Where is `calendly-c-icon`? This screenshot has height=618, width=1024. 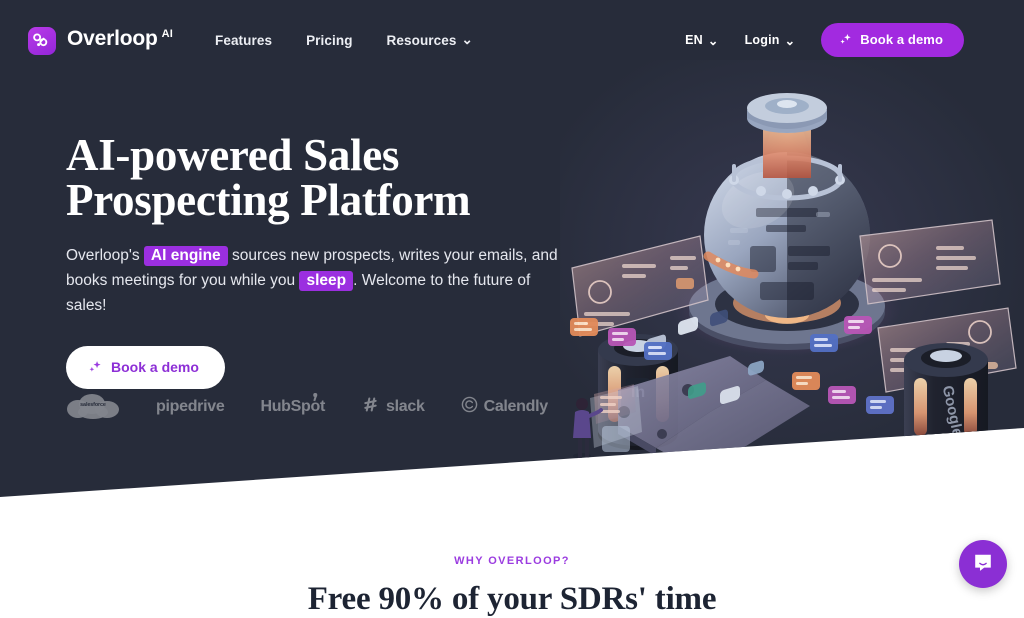 calendly-c-icon is located at coordinates (469, 407).